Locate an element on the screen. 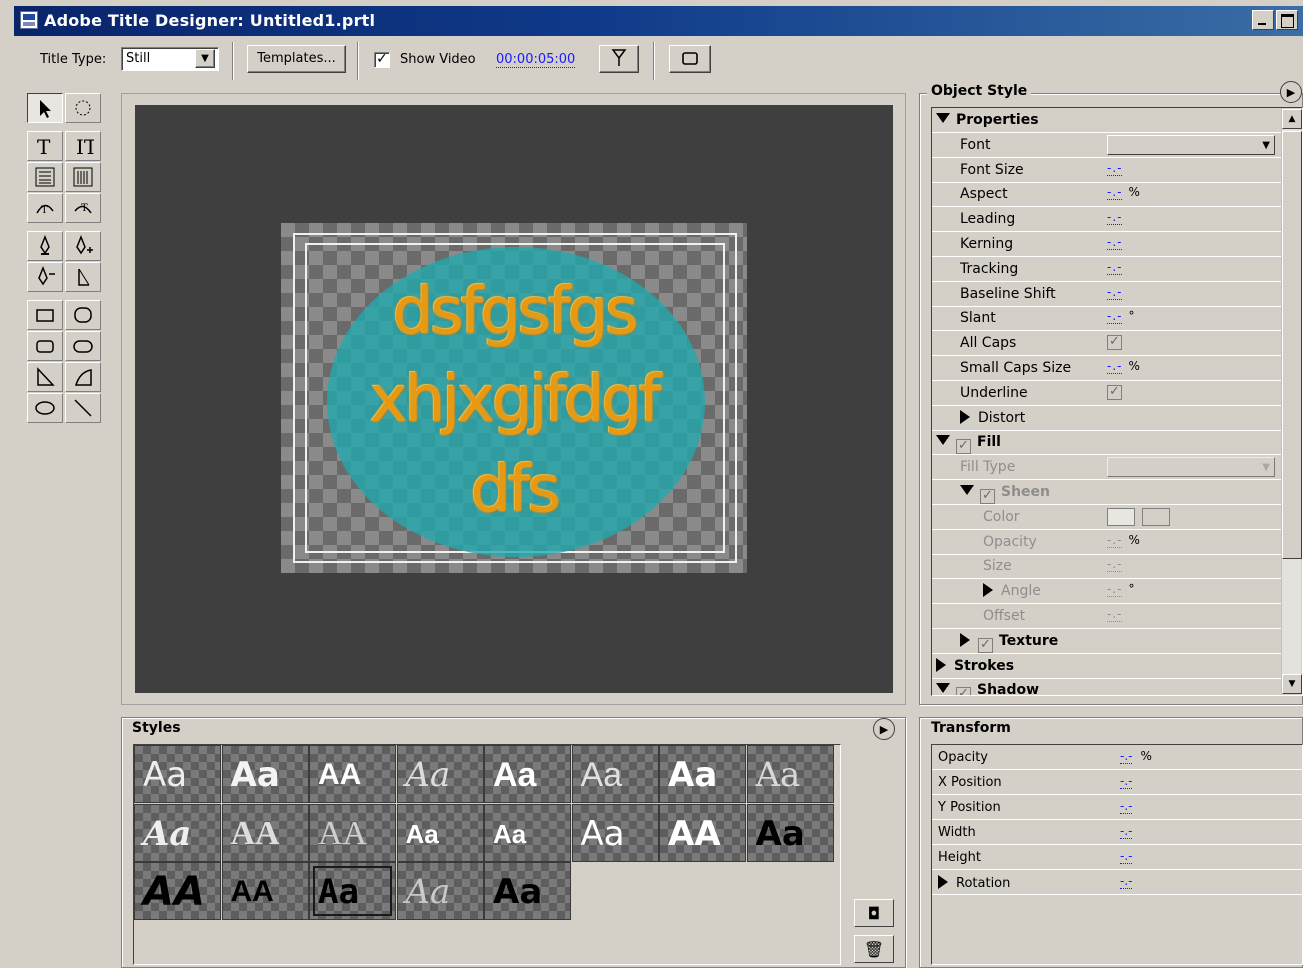  all-caps-checkbox: ✓ is located at coordinates (1114, 343).